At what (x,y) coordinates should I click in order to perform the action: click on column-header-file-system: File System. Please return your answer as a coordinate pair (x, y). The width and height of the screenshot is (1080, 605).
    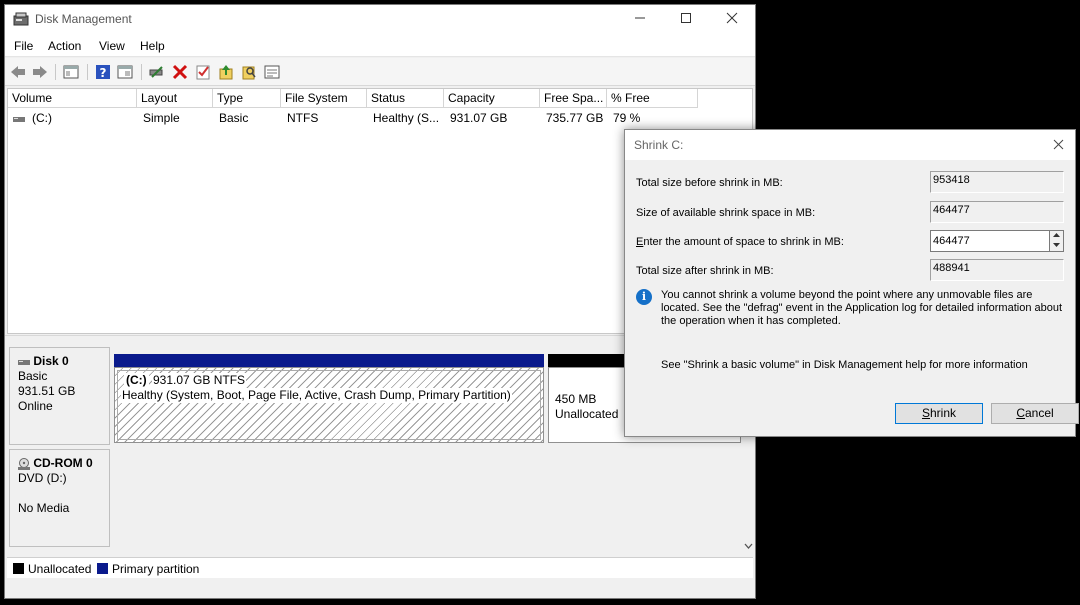
    Looking at the image, I should click on (324, 98).